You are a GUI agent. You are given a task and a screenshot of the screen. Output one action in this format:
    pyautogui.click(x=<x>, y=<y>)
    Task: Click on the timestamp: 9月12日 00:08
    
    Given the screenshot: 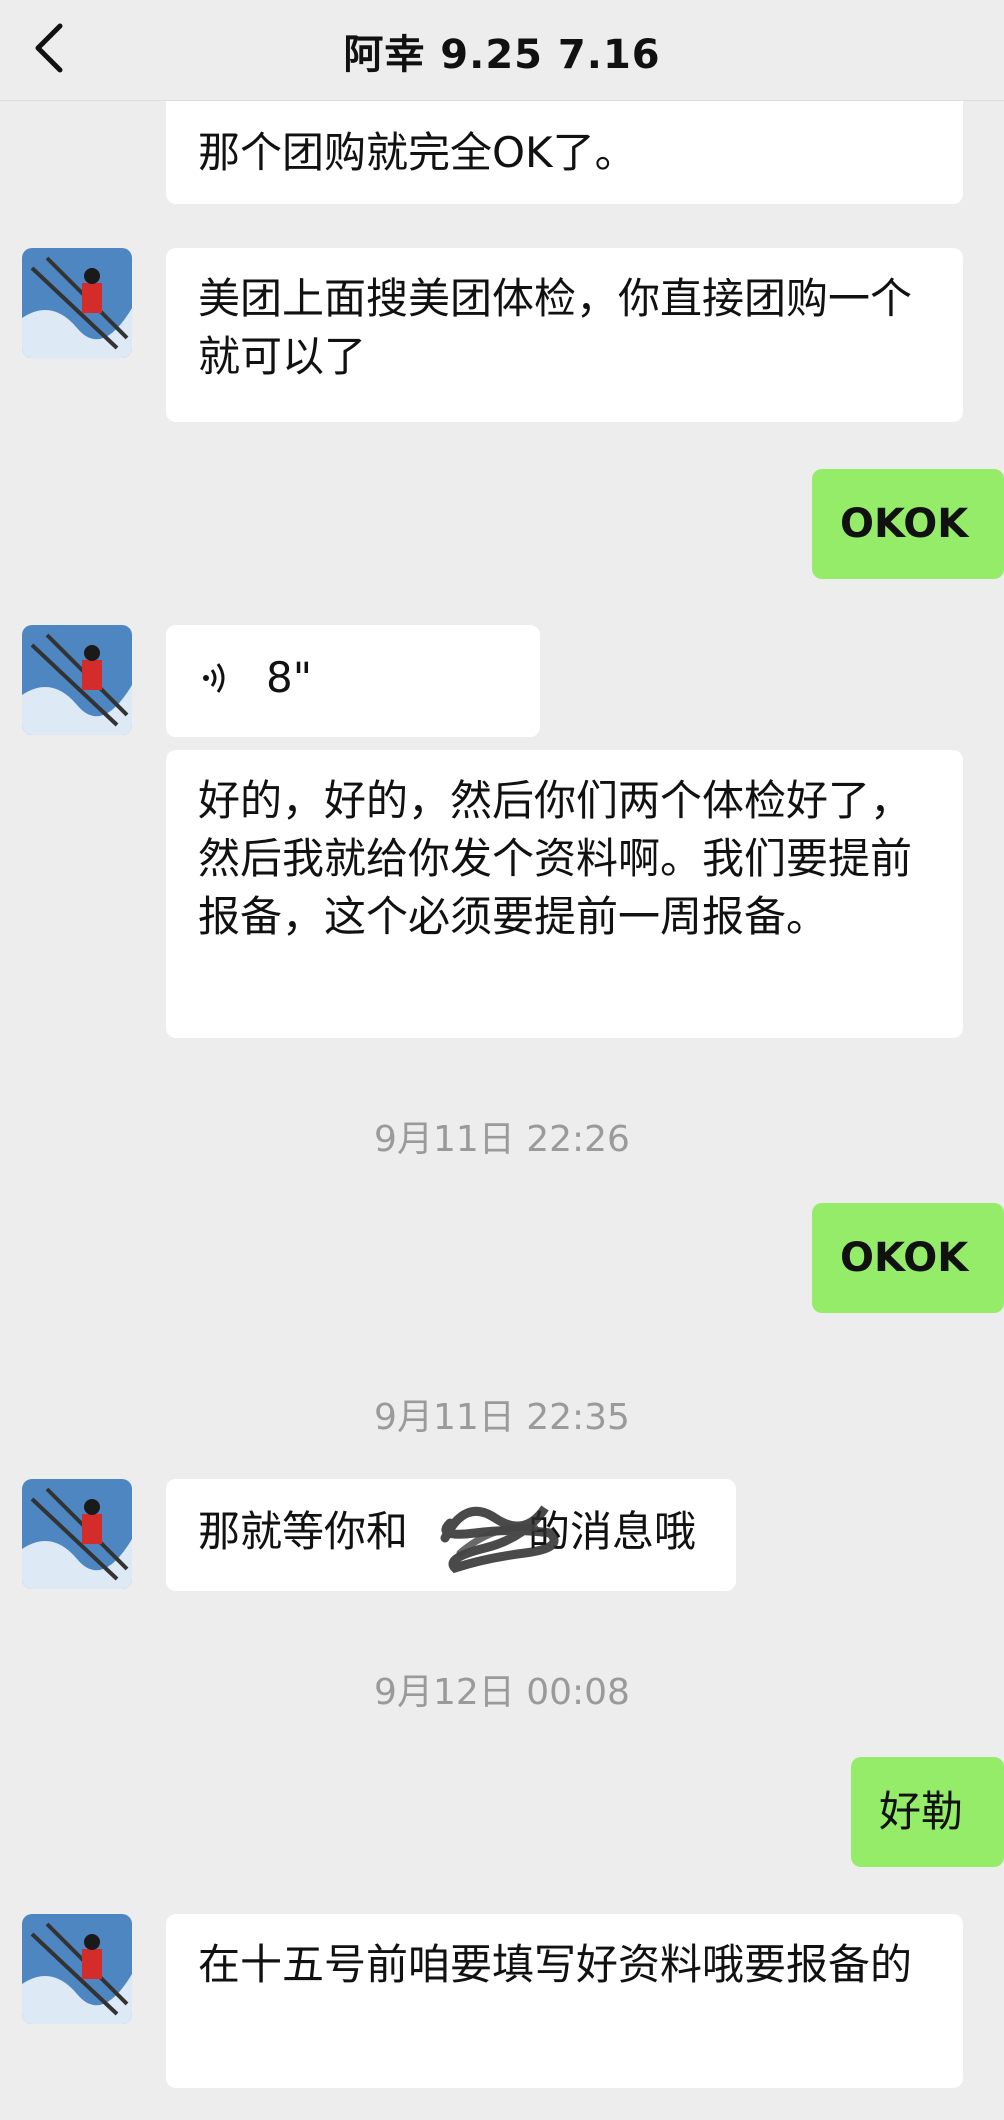 What is the action you would take?
    pyautogui.click(x=502, y=1692)
    